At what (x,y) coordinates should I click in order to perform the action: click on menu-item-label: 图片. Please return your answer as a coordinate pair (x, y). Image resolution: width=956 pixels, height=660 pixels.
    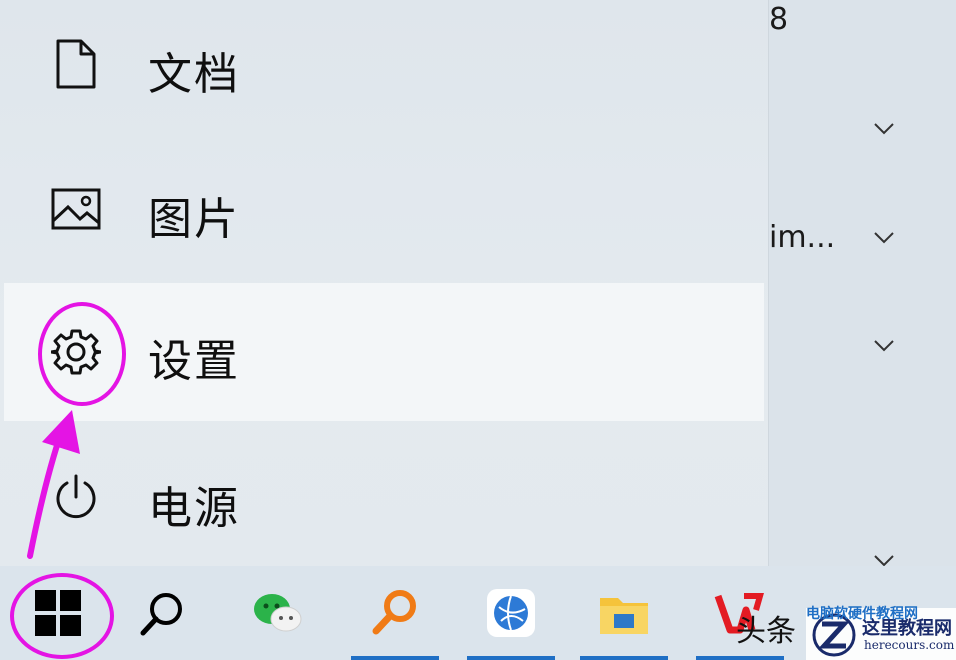
    Looking at the image, I should click on (194, 219).